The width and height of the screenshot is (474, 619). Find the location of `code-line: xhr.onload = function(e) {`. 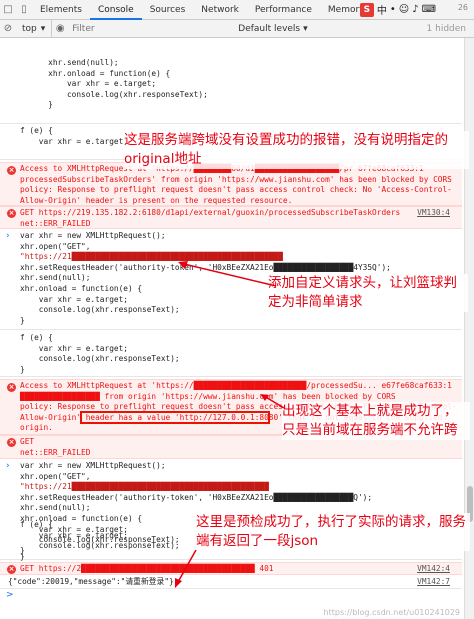

code-line: xhr.onload = function(e) { is located at coordinates (95, 73).